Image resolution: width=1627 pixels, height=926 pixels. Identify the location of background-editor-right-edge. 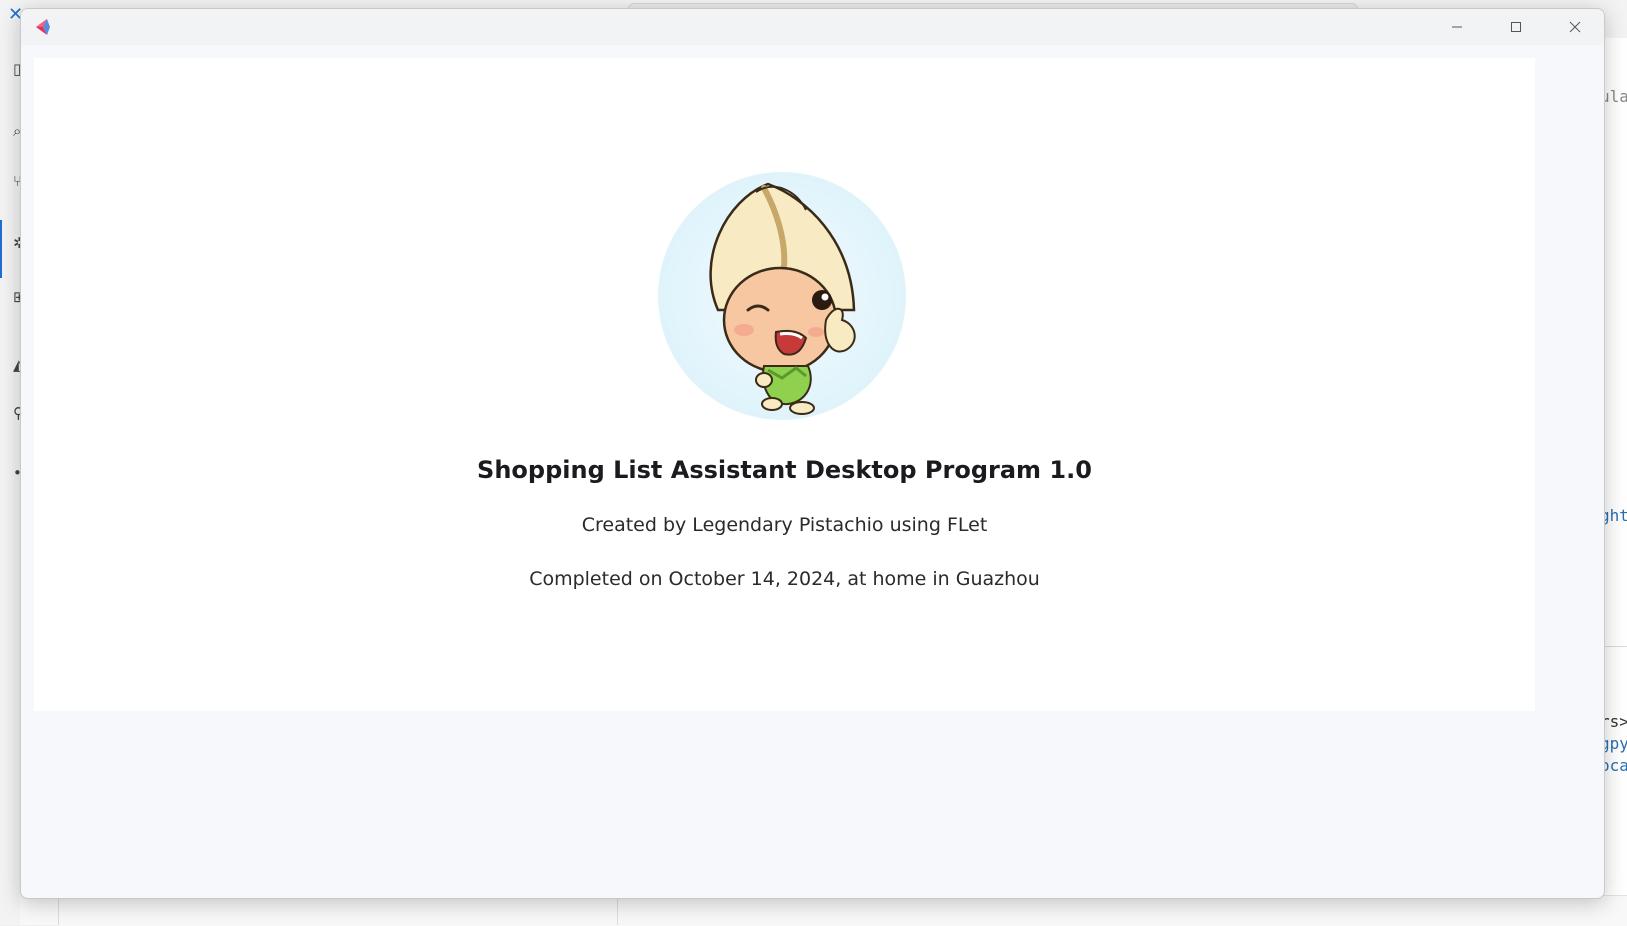
(1615, 481).